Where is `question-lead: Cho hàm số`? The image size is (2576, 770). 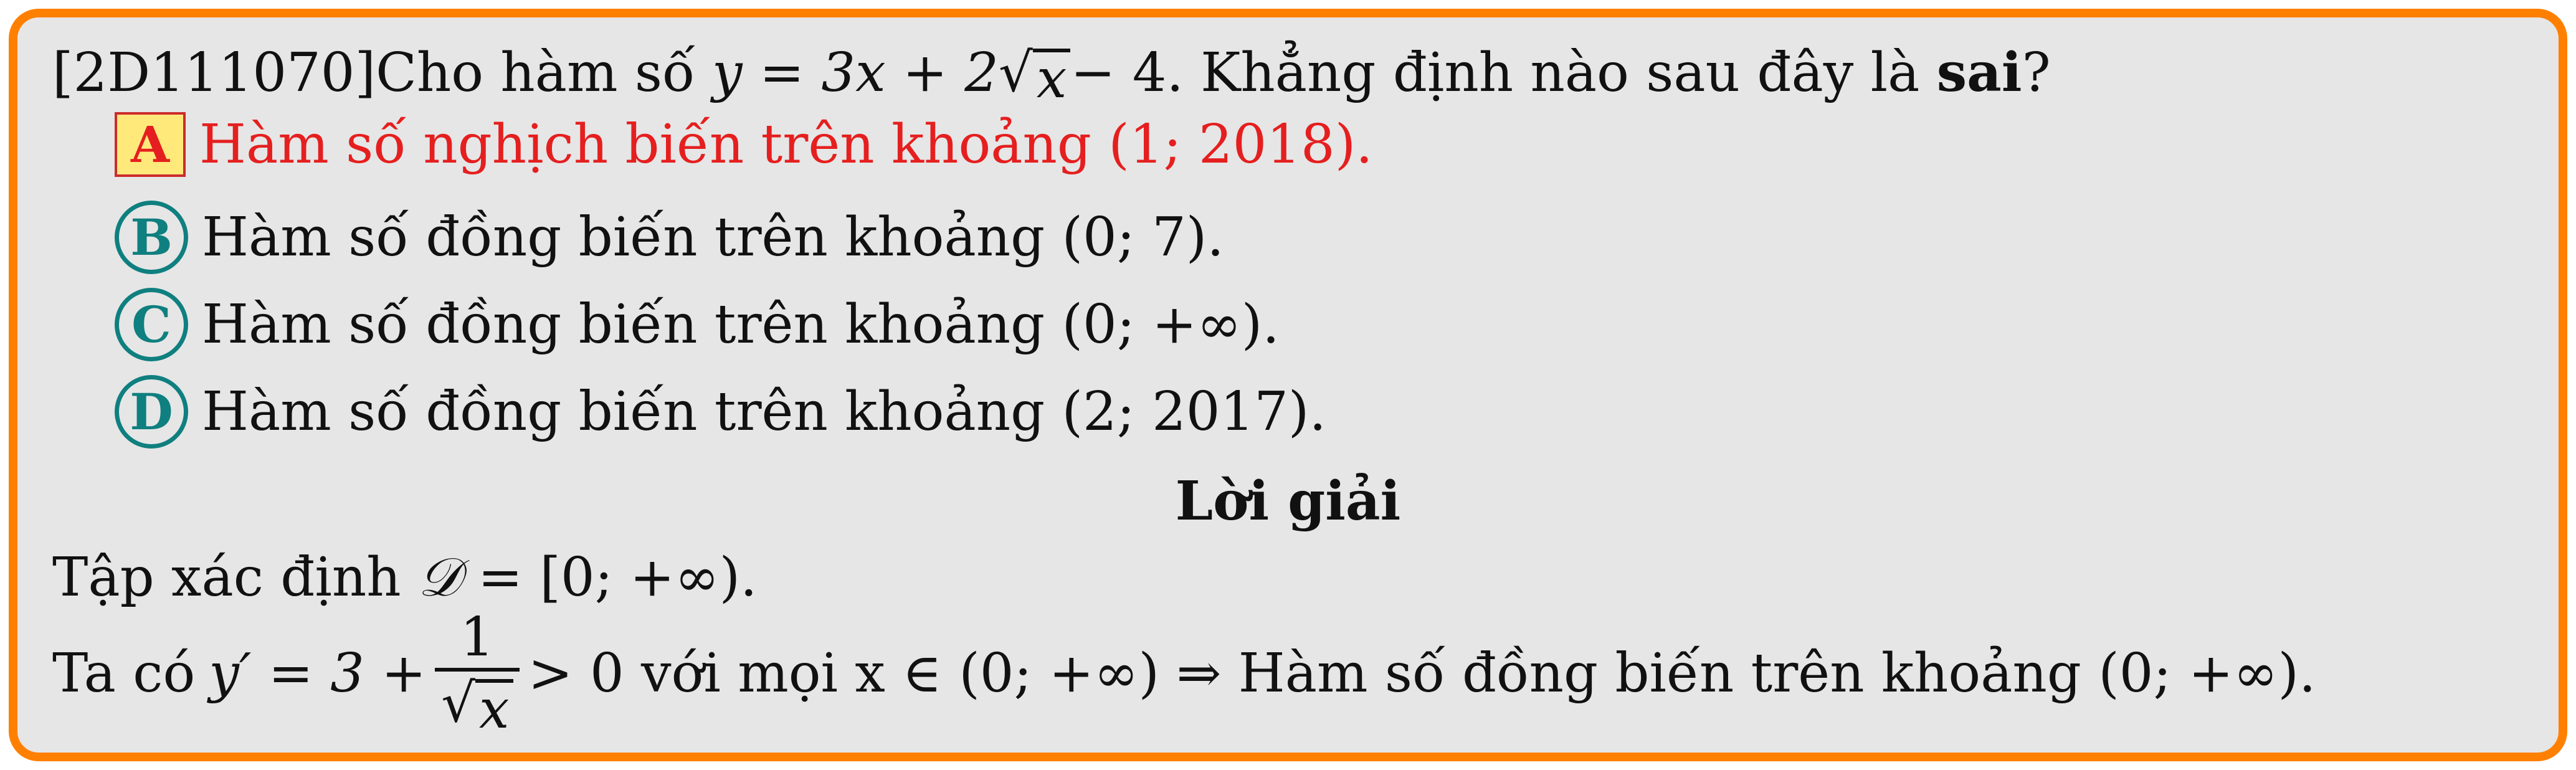
question-lead: Cho hàm số is located at coordinates (535, 73).